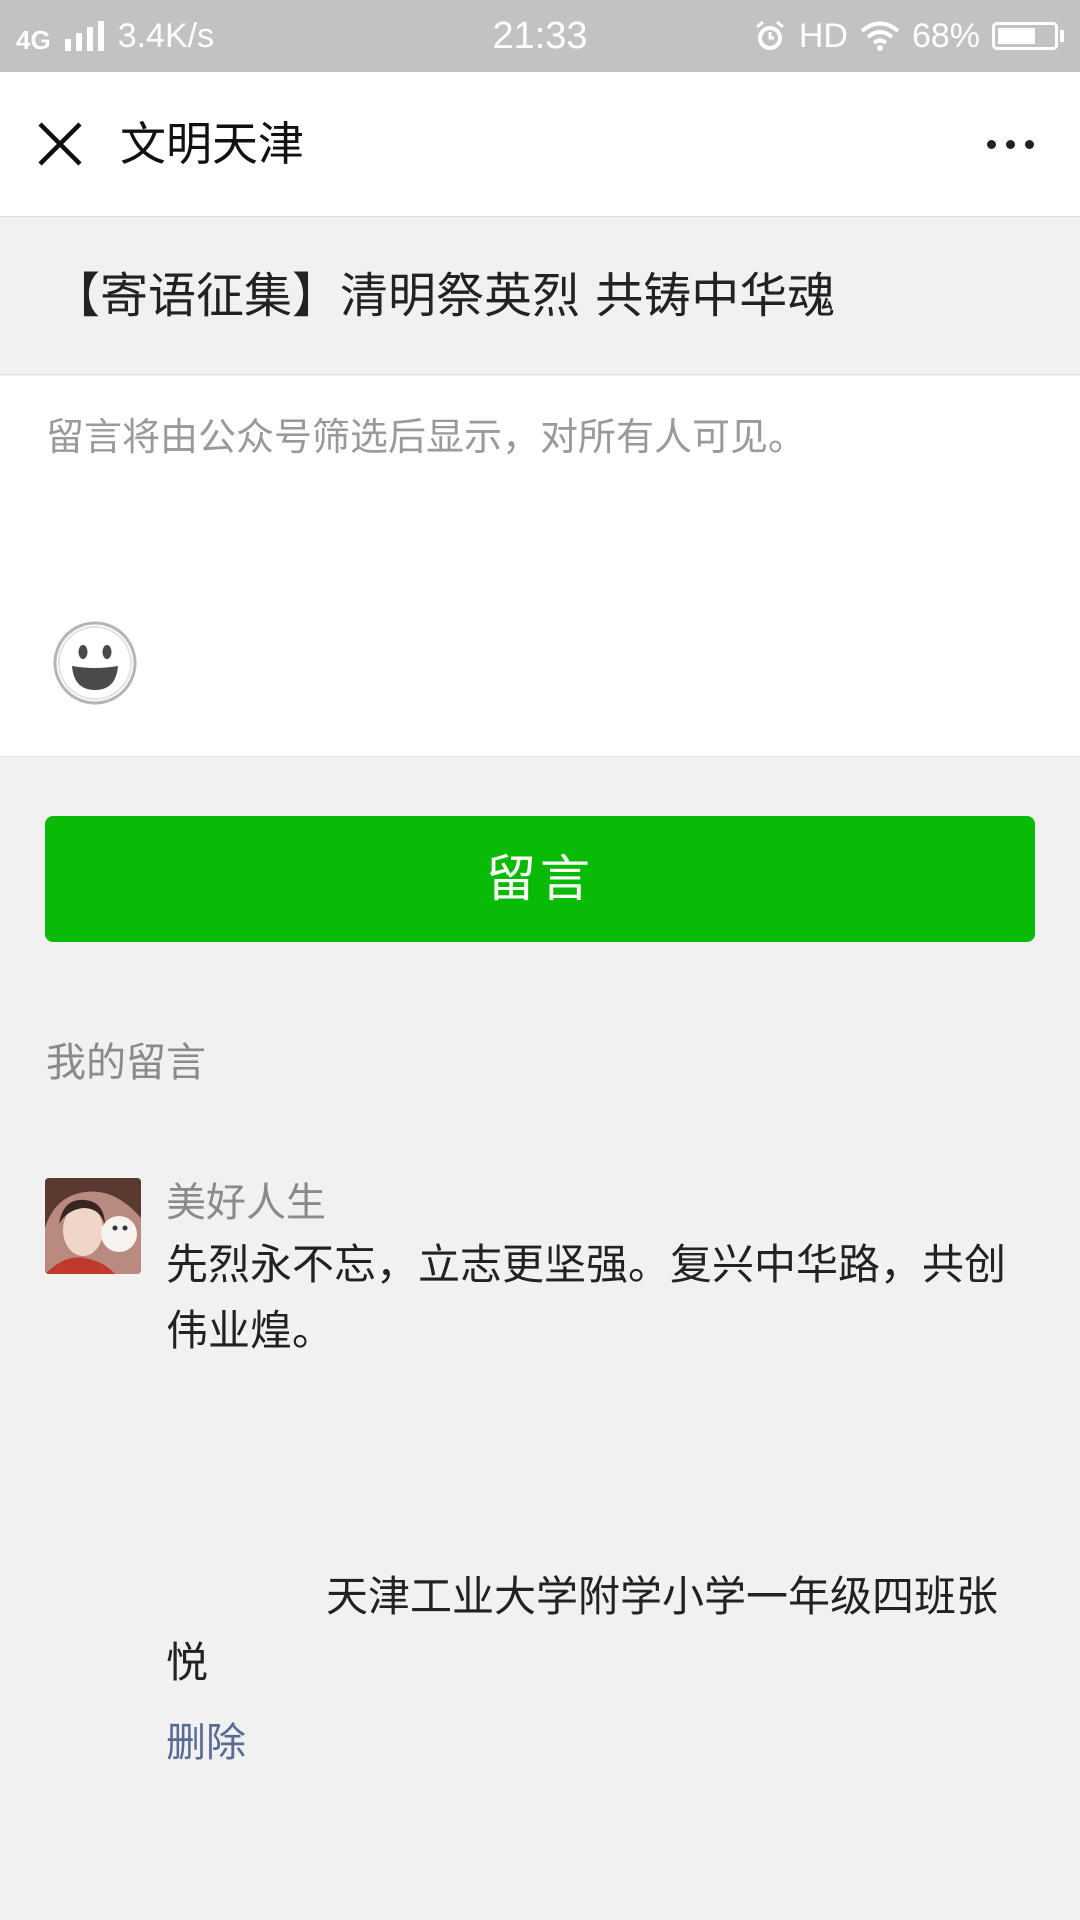 The width and height of the screenshot is (1080, 1920). I want to click on page-title: 文明天津, so click(212, 144).